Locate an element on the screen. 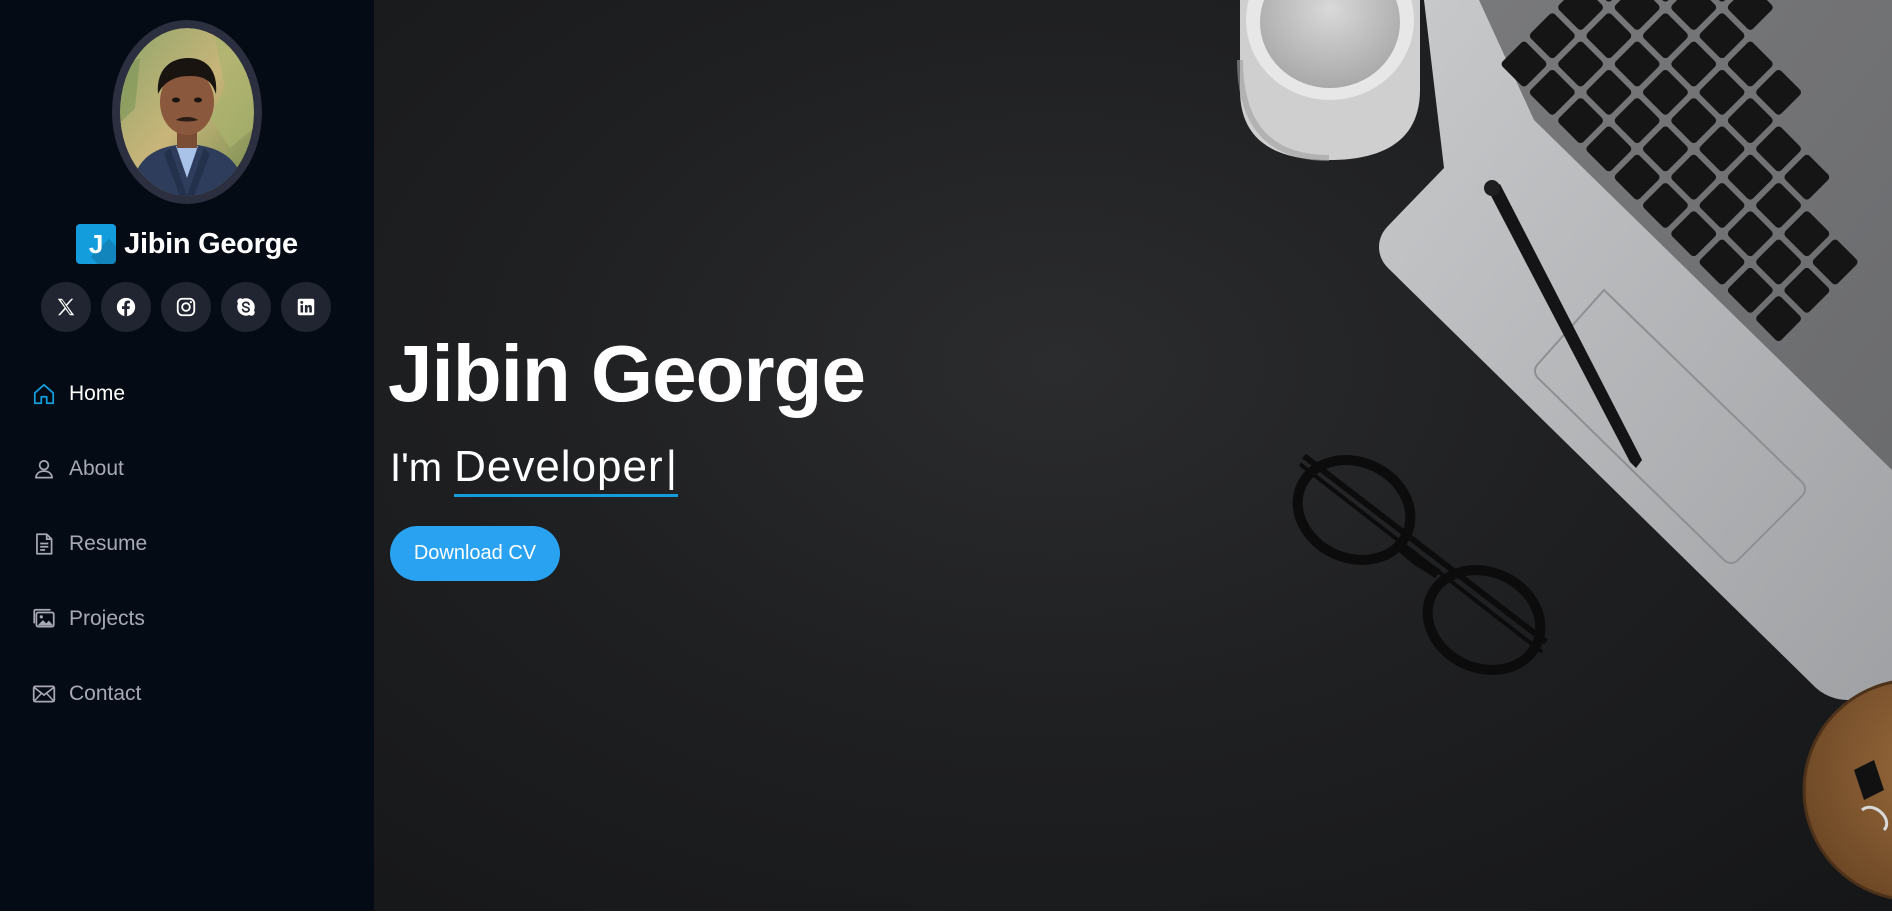 This screenshot has width=1892, height=913. nav-label-projects: Projects is located at coordinates (107, 618).